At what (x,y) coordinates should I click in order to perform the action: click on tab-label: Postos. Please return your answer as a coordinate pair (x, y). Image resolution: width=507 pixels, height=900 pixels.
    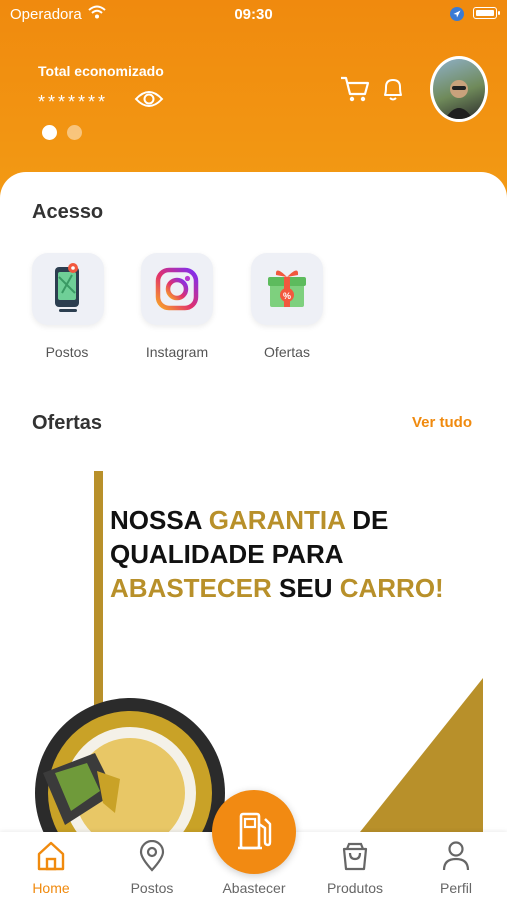
    Looking at the image, I should click on (152, 888).